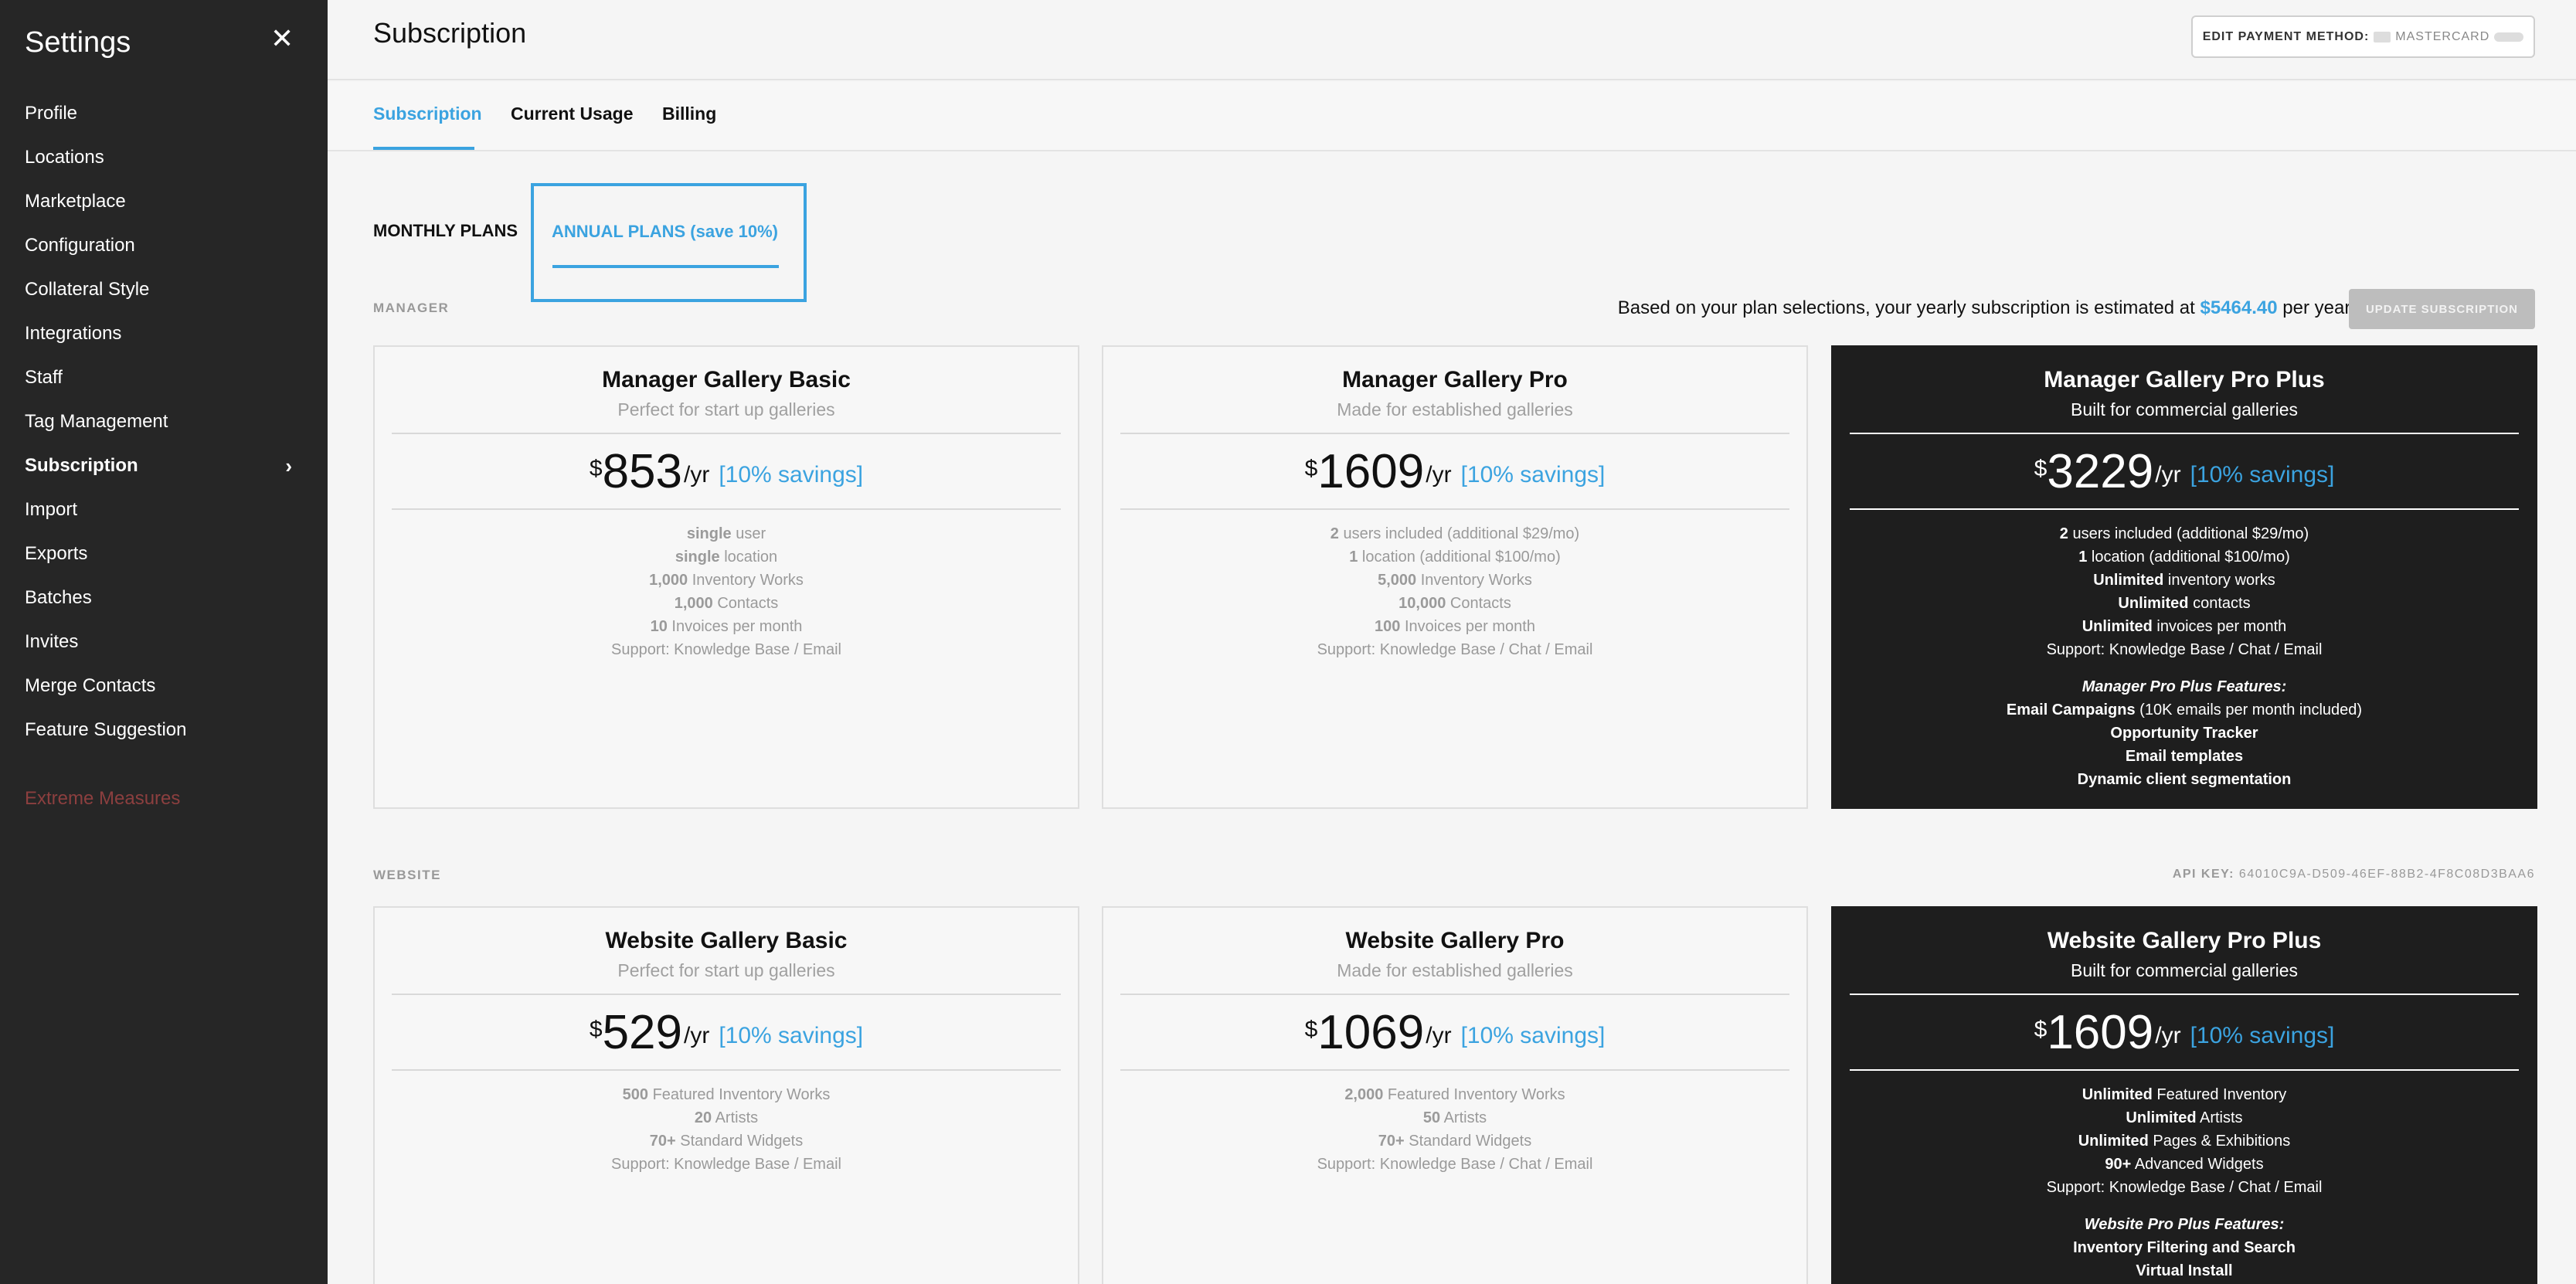 The height and width of the screenshot is (1284, 2576). Describe the element at coordinates (1455, 580) in the screenshot. I see `feature-item: 5,000 Inventory Works` at that location.